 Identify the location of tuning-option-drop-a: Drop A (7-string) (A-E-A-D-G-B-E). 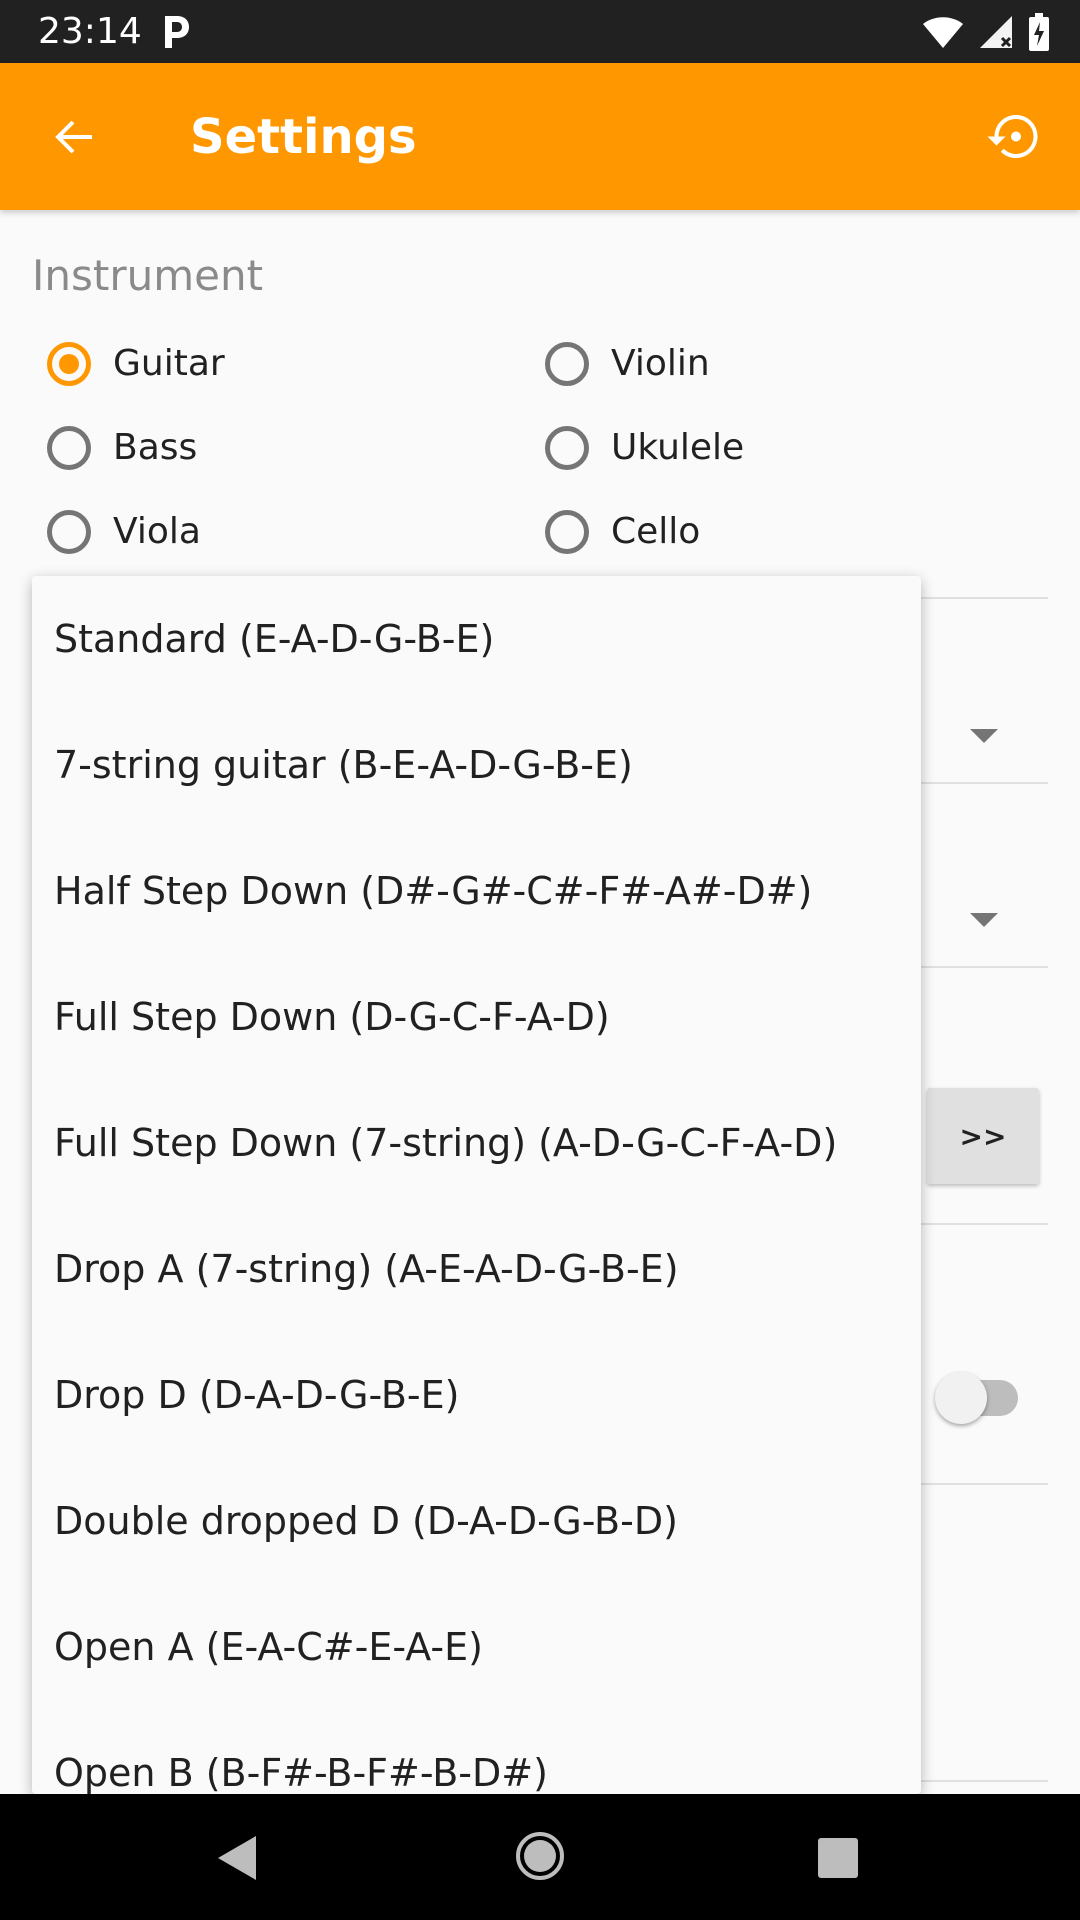
(476, 1269).